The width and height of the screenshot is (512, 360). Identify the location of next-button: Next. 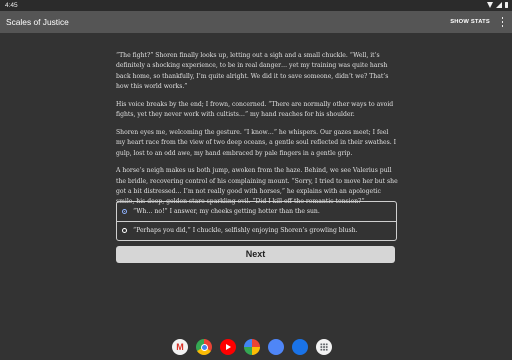
(255, 254).